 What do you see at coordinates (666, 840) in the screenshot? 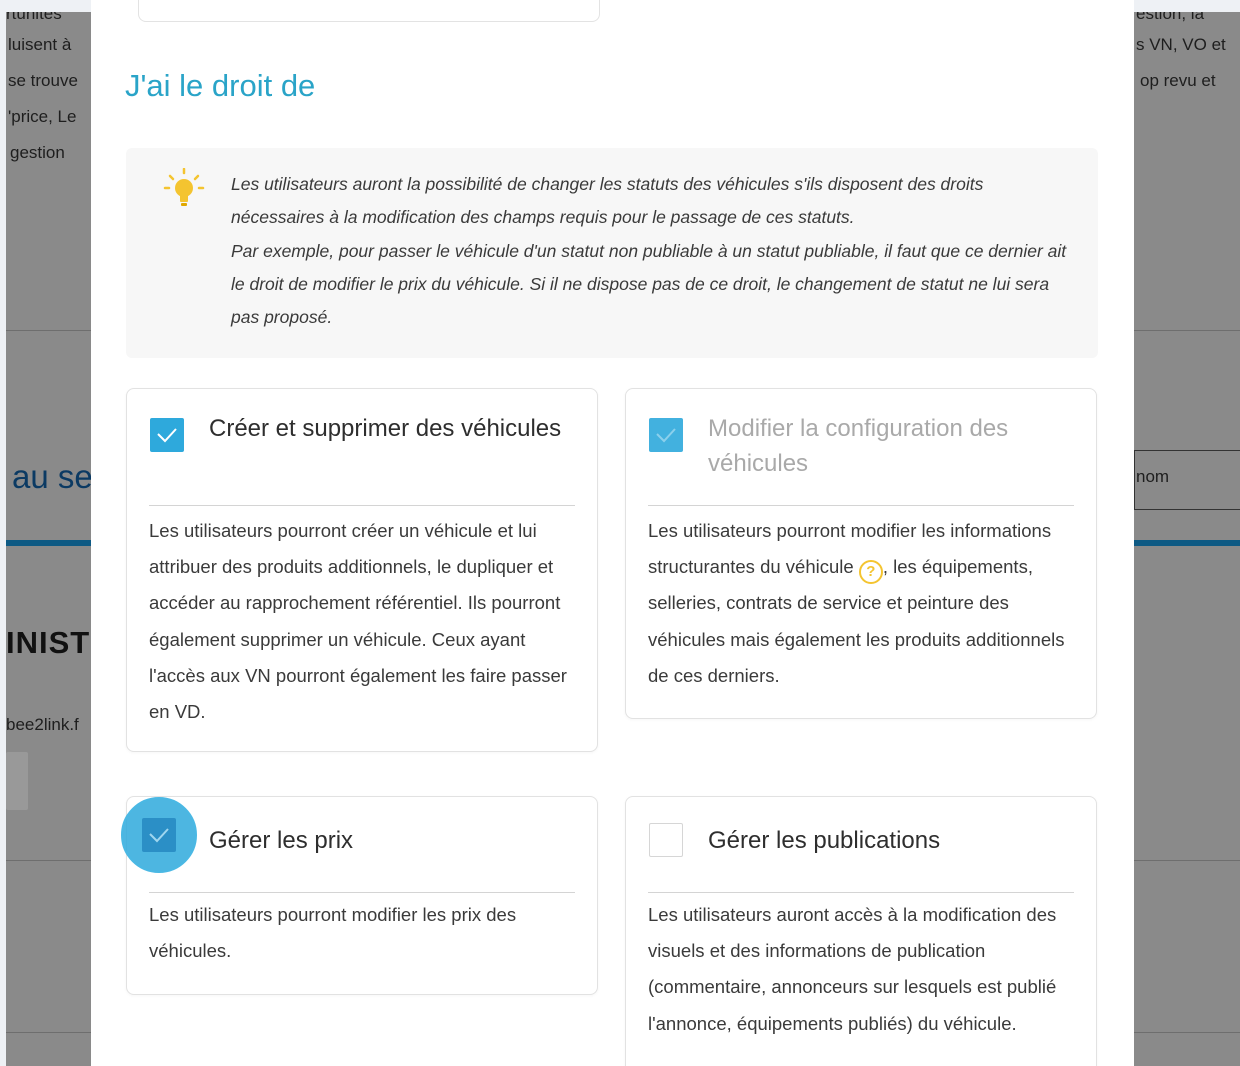
I see `checkbox-publications` at bounding box center [666, 840].